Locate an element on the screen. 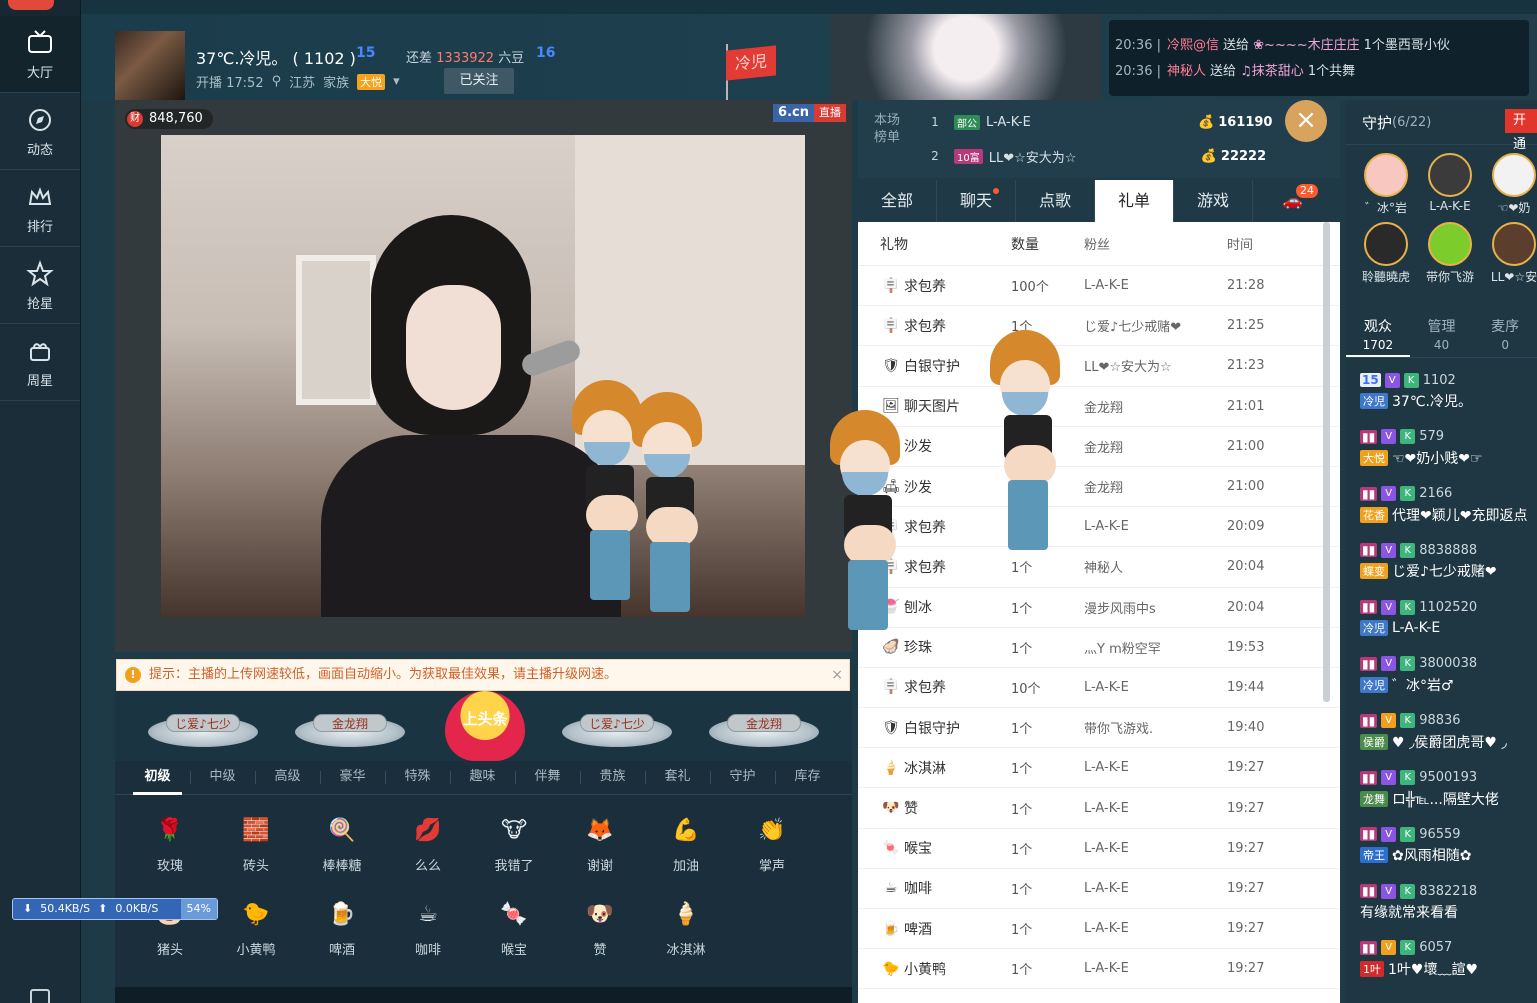 The width and height of the screenshot is (1537, 1003). gift-item: 👏 掌声 is located at coordinates (772, 846).